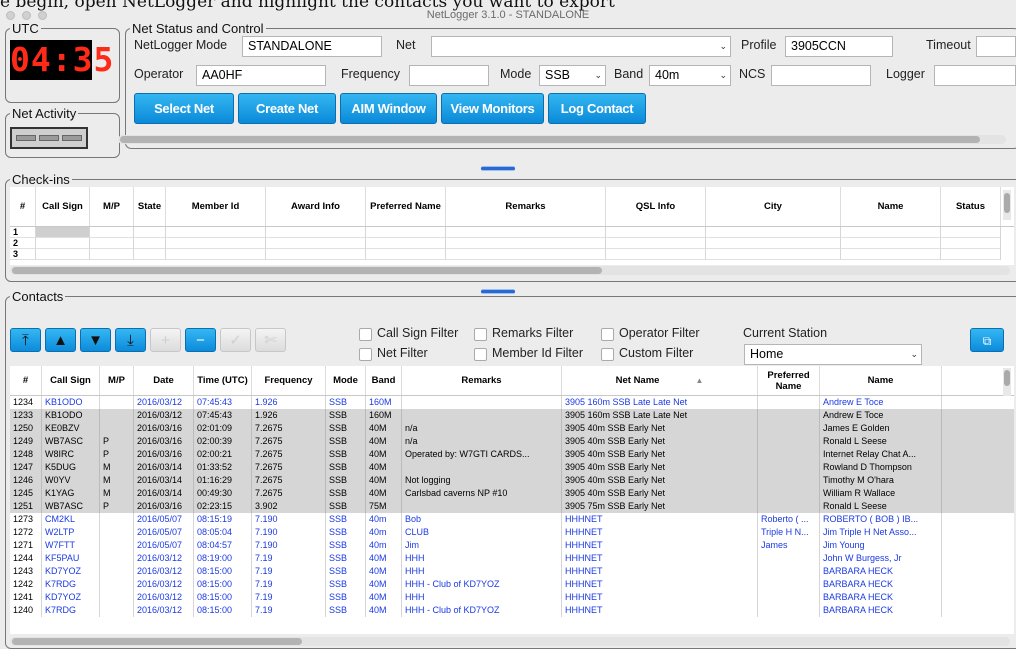  What do you see at coordinates (71, 545) in the screenshot?
I see `contact-cell-call-sign: W7FTT` at bounding box center [71, 545].